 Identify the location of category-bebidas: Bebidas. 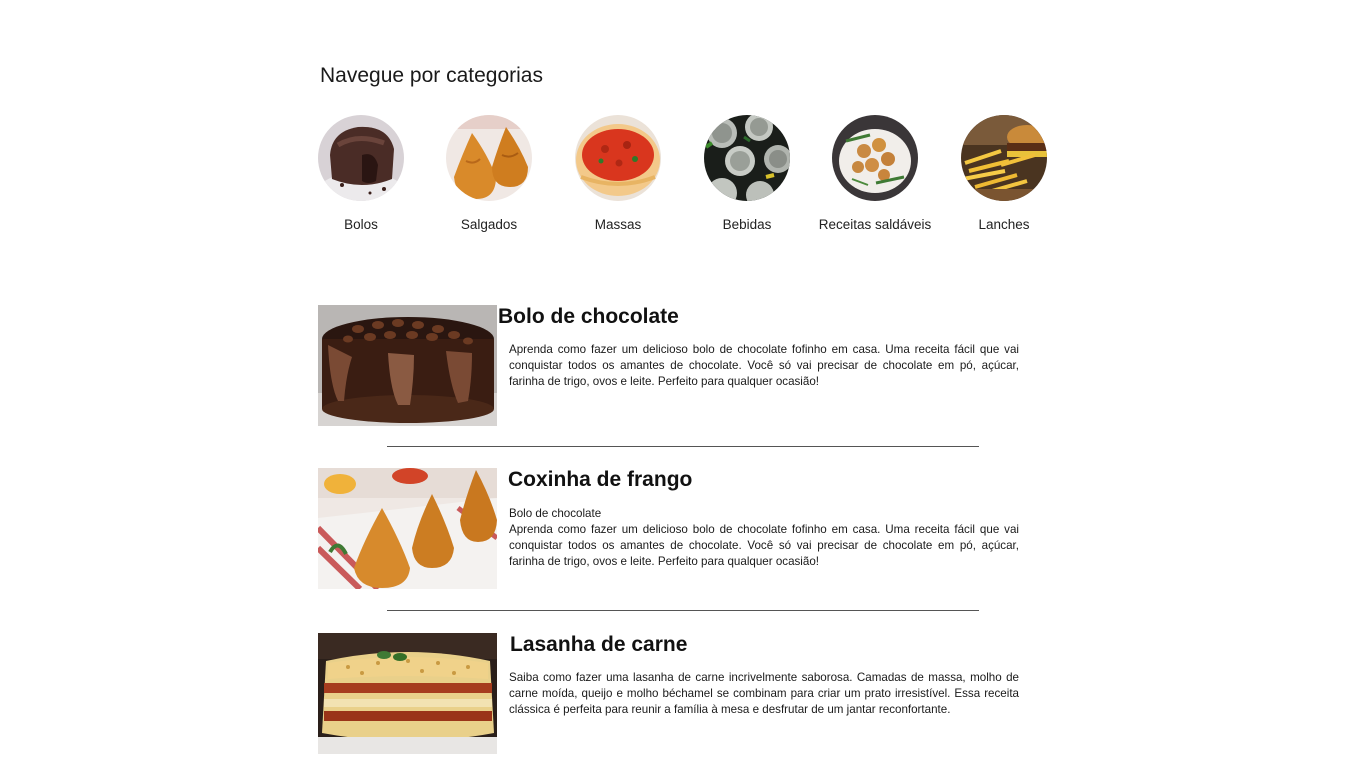
(747, 173).